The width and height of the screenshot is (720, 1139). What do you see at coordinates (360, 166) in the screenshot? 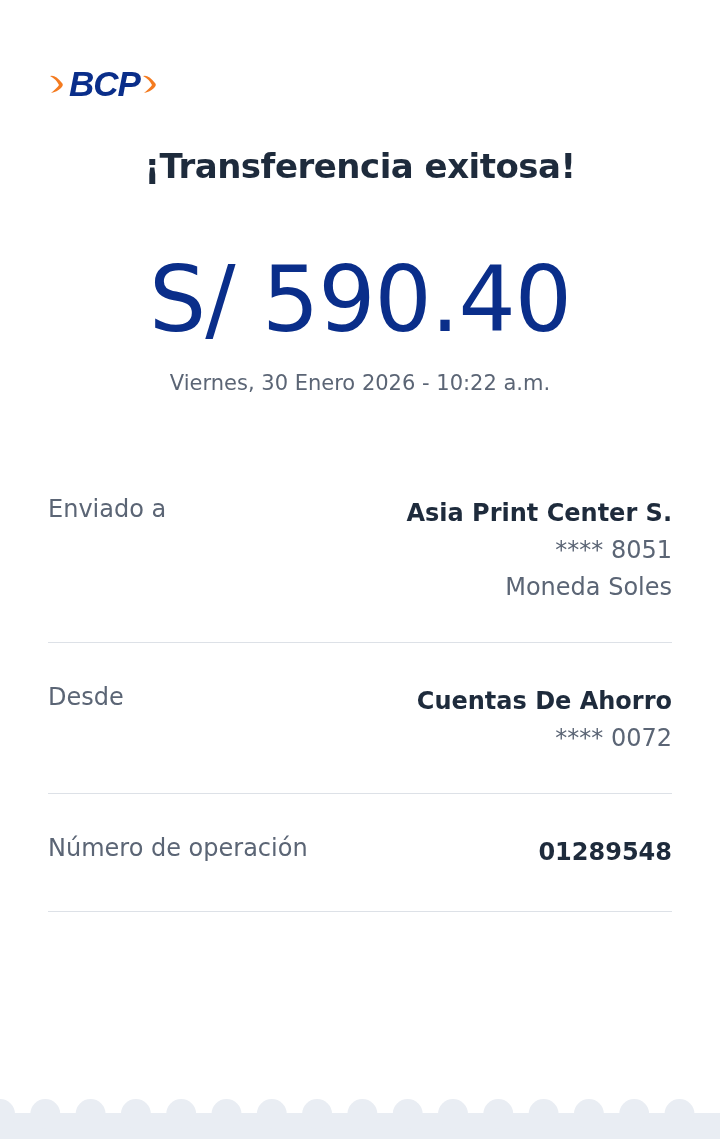
I see `success-title: ¡Transferencia exitosa!` at bounding box center [360, 166].